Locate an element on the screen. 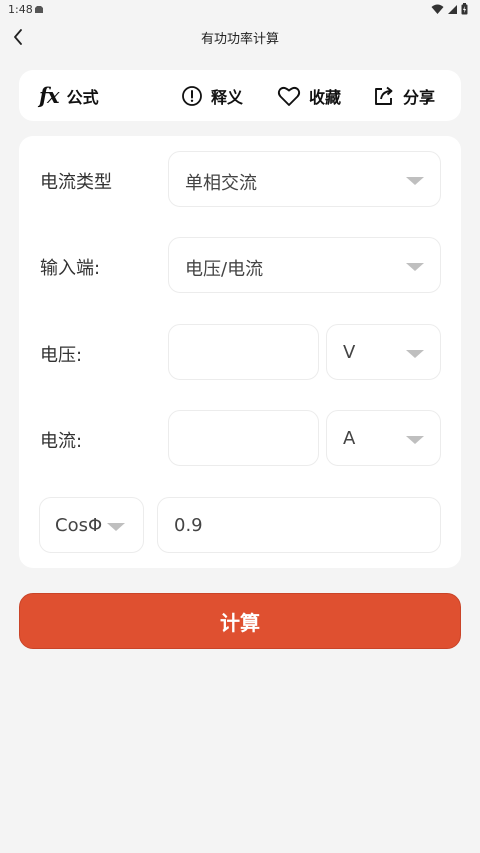  voltage-label: 电压: is located at coordinates (61, 355).